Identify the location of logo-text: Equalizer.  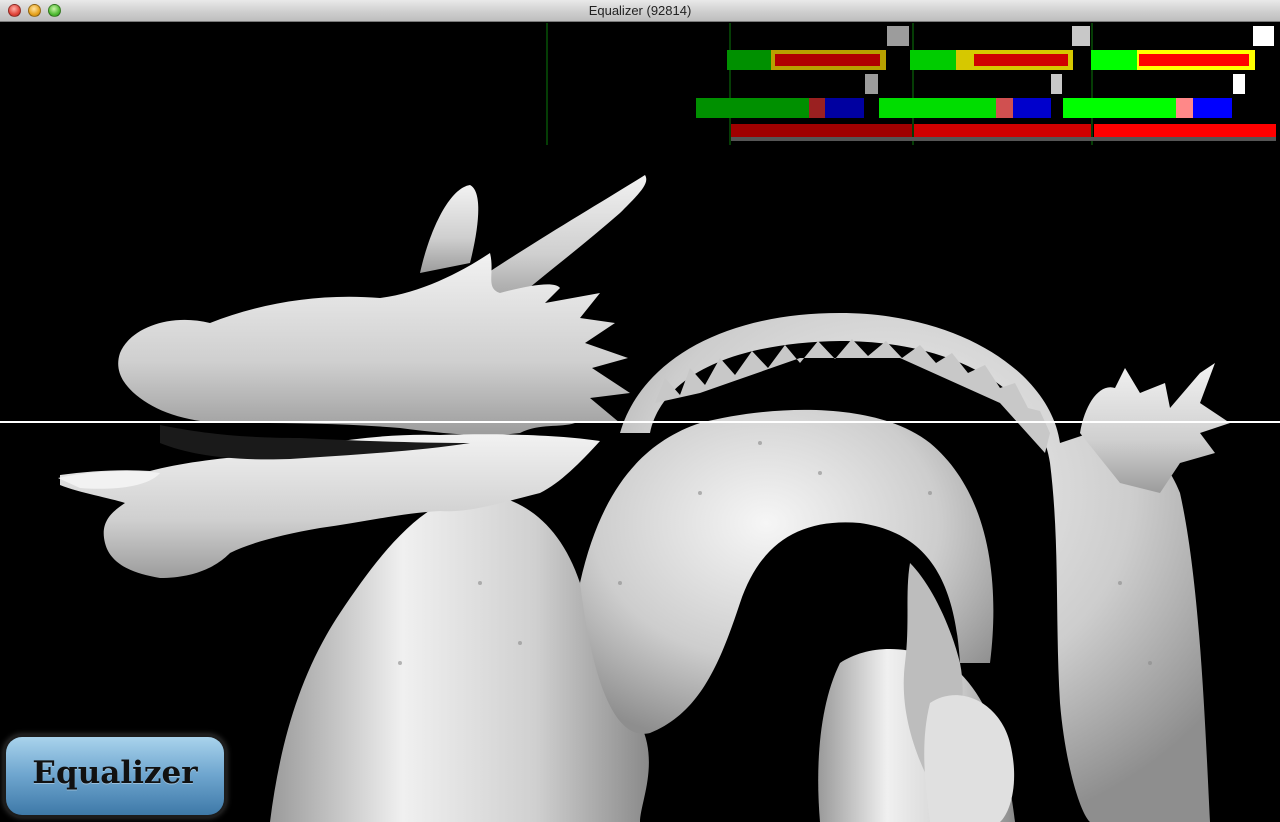
(115, 773).